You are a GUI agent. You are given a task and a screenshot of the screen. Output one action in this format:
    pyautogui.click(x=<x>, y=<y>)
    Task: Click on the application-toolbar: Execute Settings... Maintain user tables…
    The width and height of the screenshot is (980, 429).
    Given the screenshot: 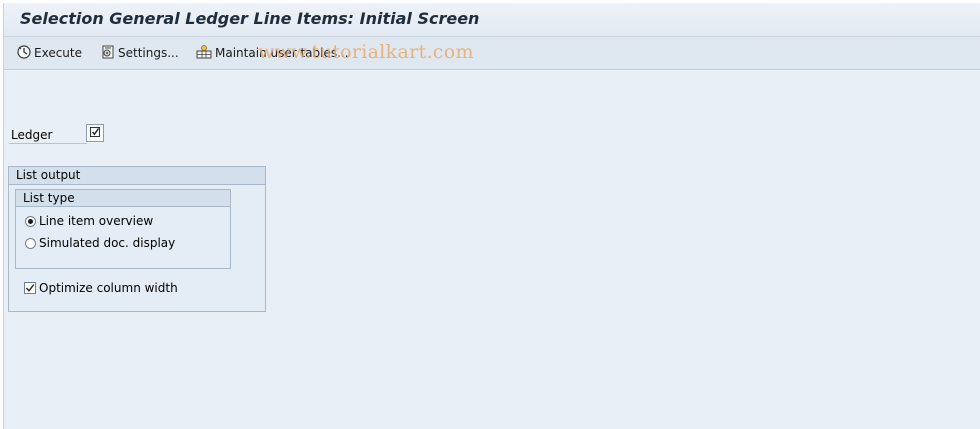 What is the action you would take?
    pyautogui.click(x=492, y=53)
    